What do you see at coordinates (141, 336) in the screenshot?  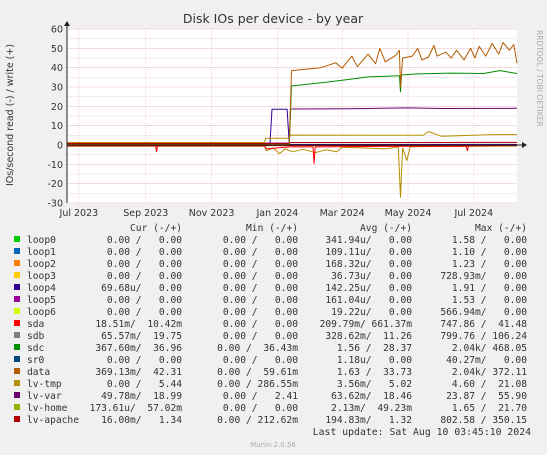 I see `legend-value-cur: 65.57m/ 19.75` at bounding box center [141, 336].